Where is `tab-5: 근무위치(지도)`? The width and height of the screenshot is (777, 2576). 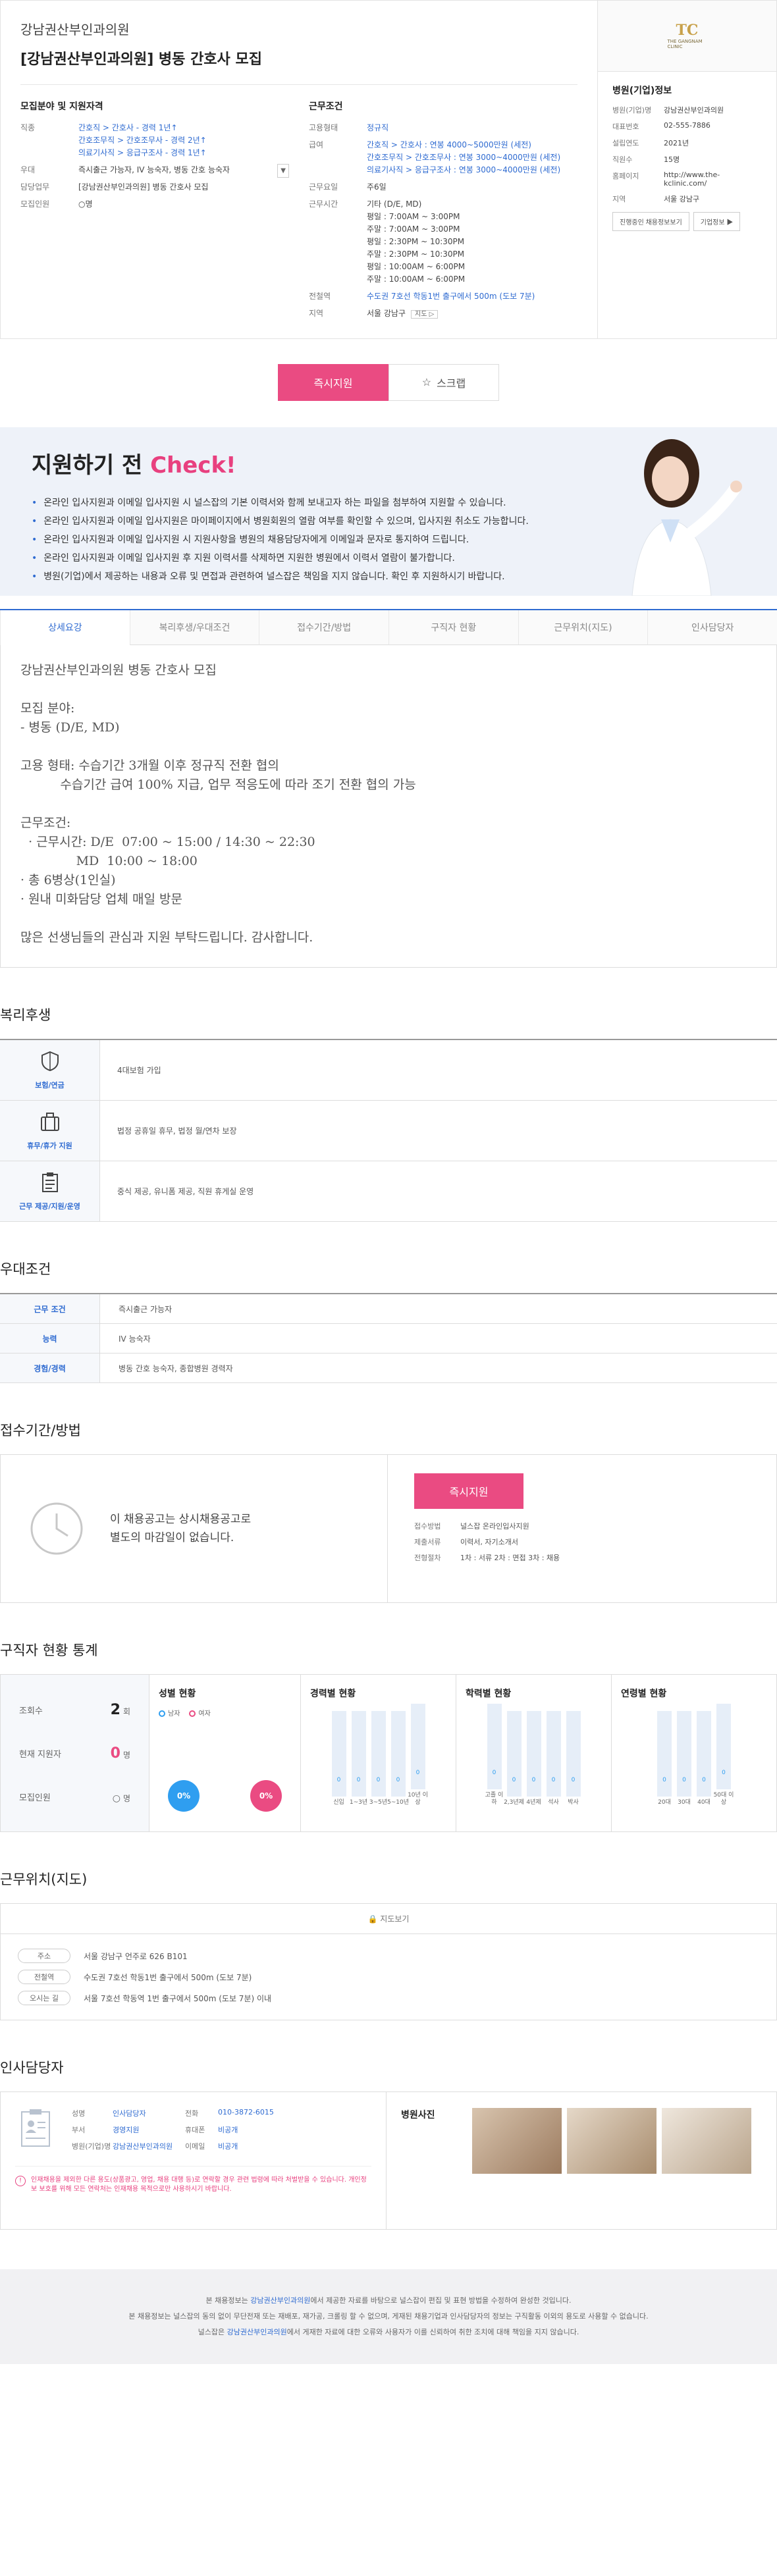
tab-5: 근무위치(지도) is located at coordinates (583, 627).